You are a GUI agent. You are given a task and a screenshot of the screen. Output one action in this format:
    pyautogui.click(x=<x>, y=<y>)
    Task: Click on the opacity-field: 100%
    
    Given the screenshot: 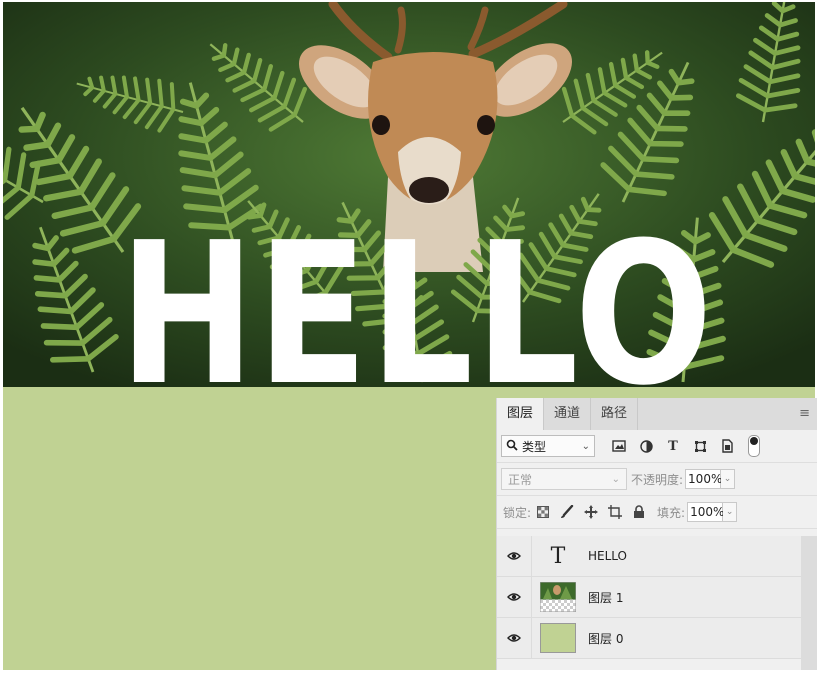 What is the action you would take?
    pyautogui.click(x=703, y=479)
    